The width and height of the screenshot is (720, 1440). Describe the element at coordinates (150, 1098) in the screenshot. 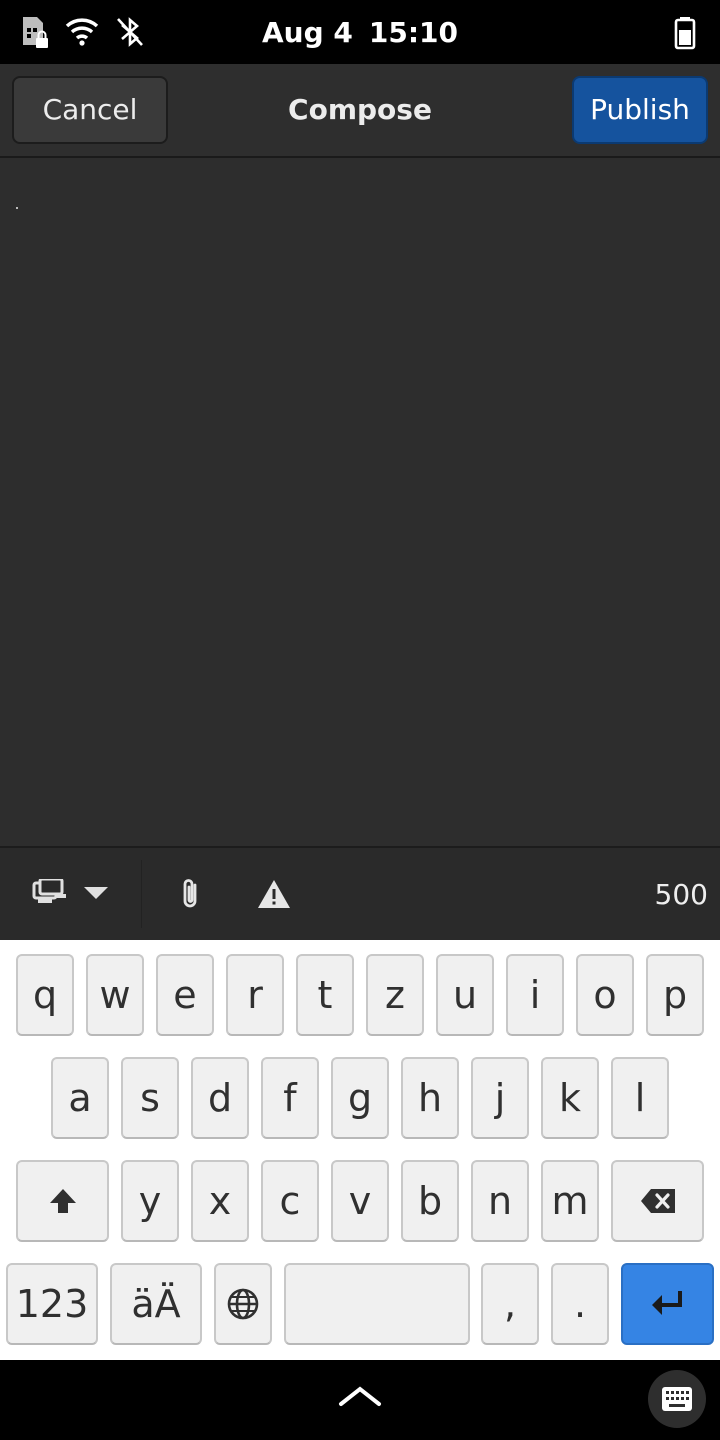

I see `key-s: s` at that location.